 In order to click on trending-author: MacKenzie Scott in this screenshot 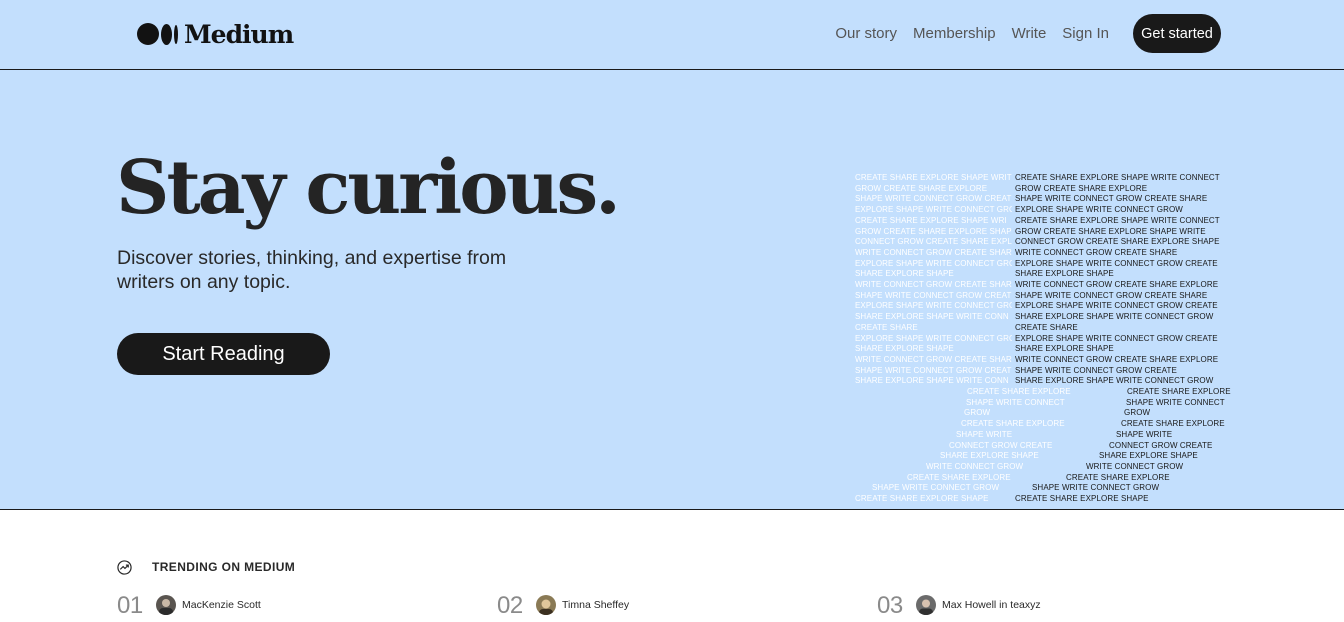, I will do `click(208, 605)`.